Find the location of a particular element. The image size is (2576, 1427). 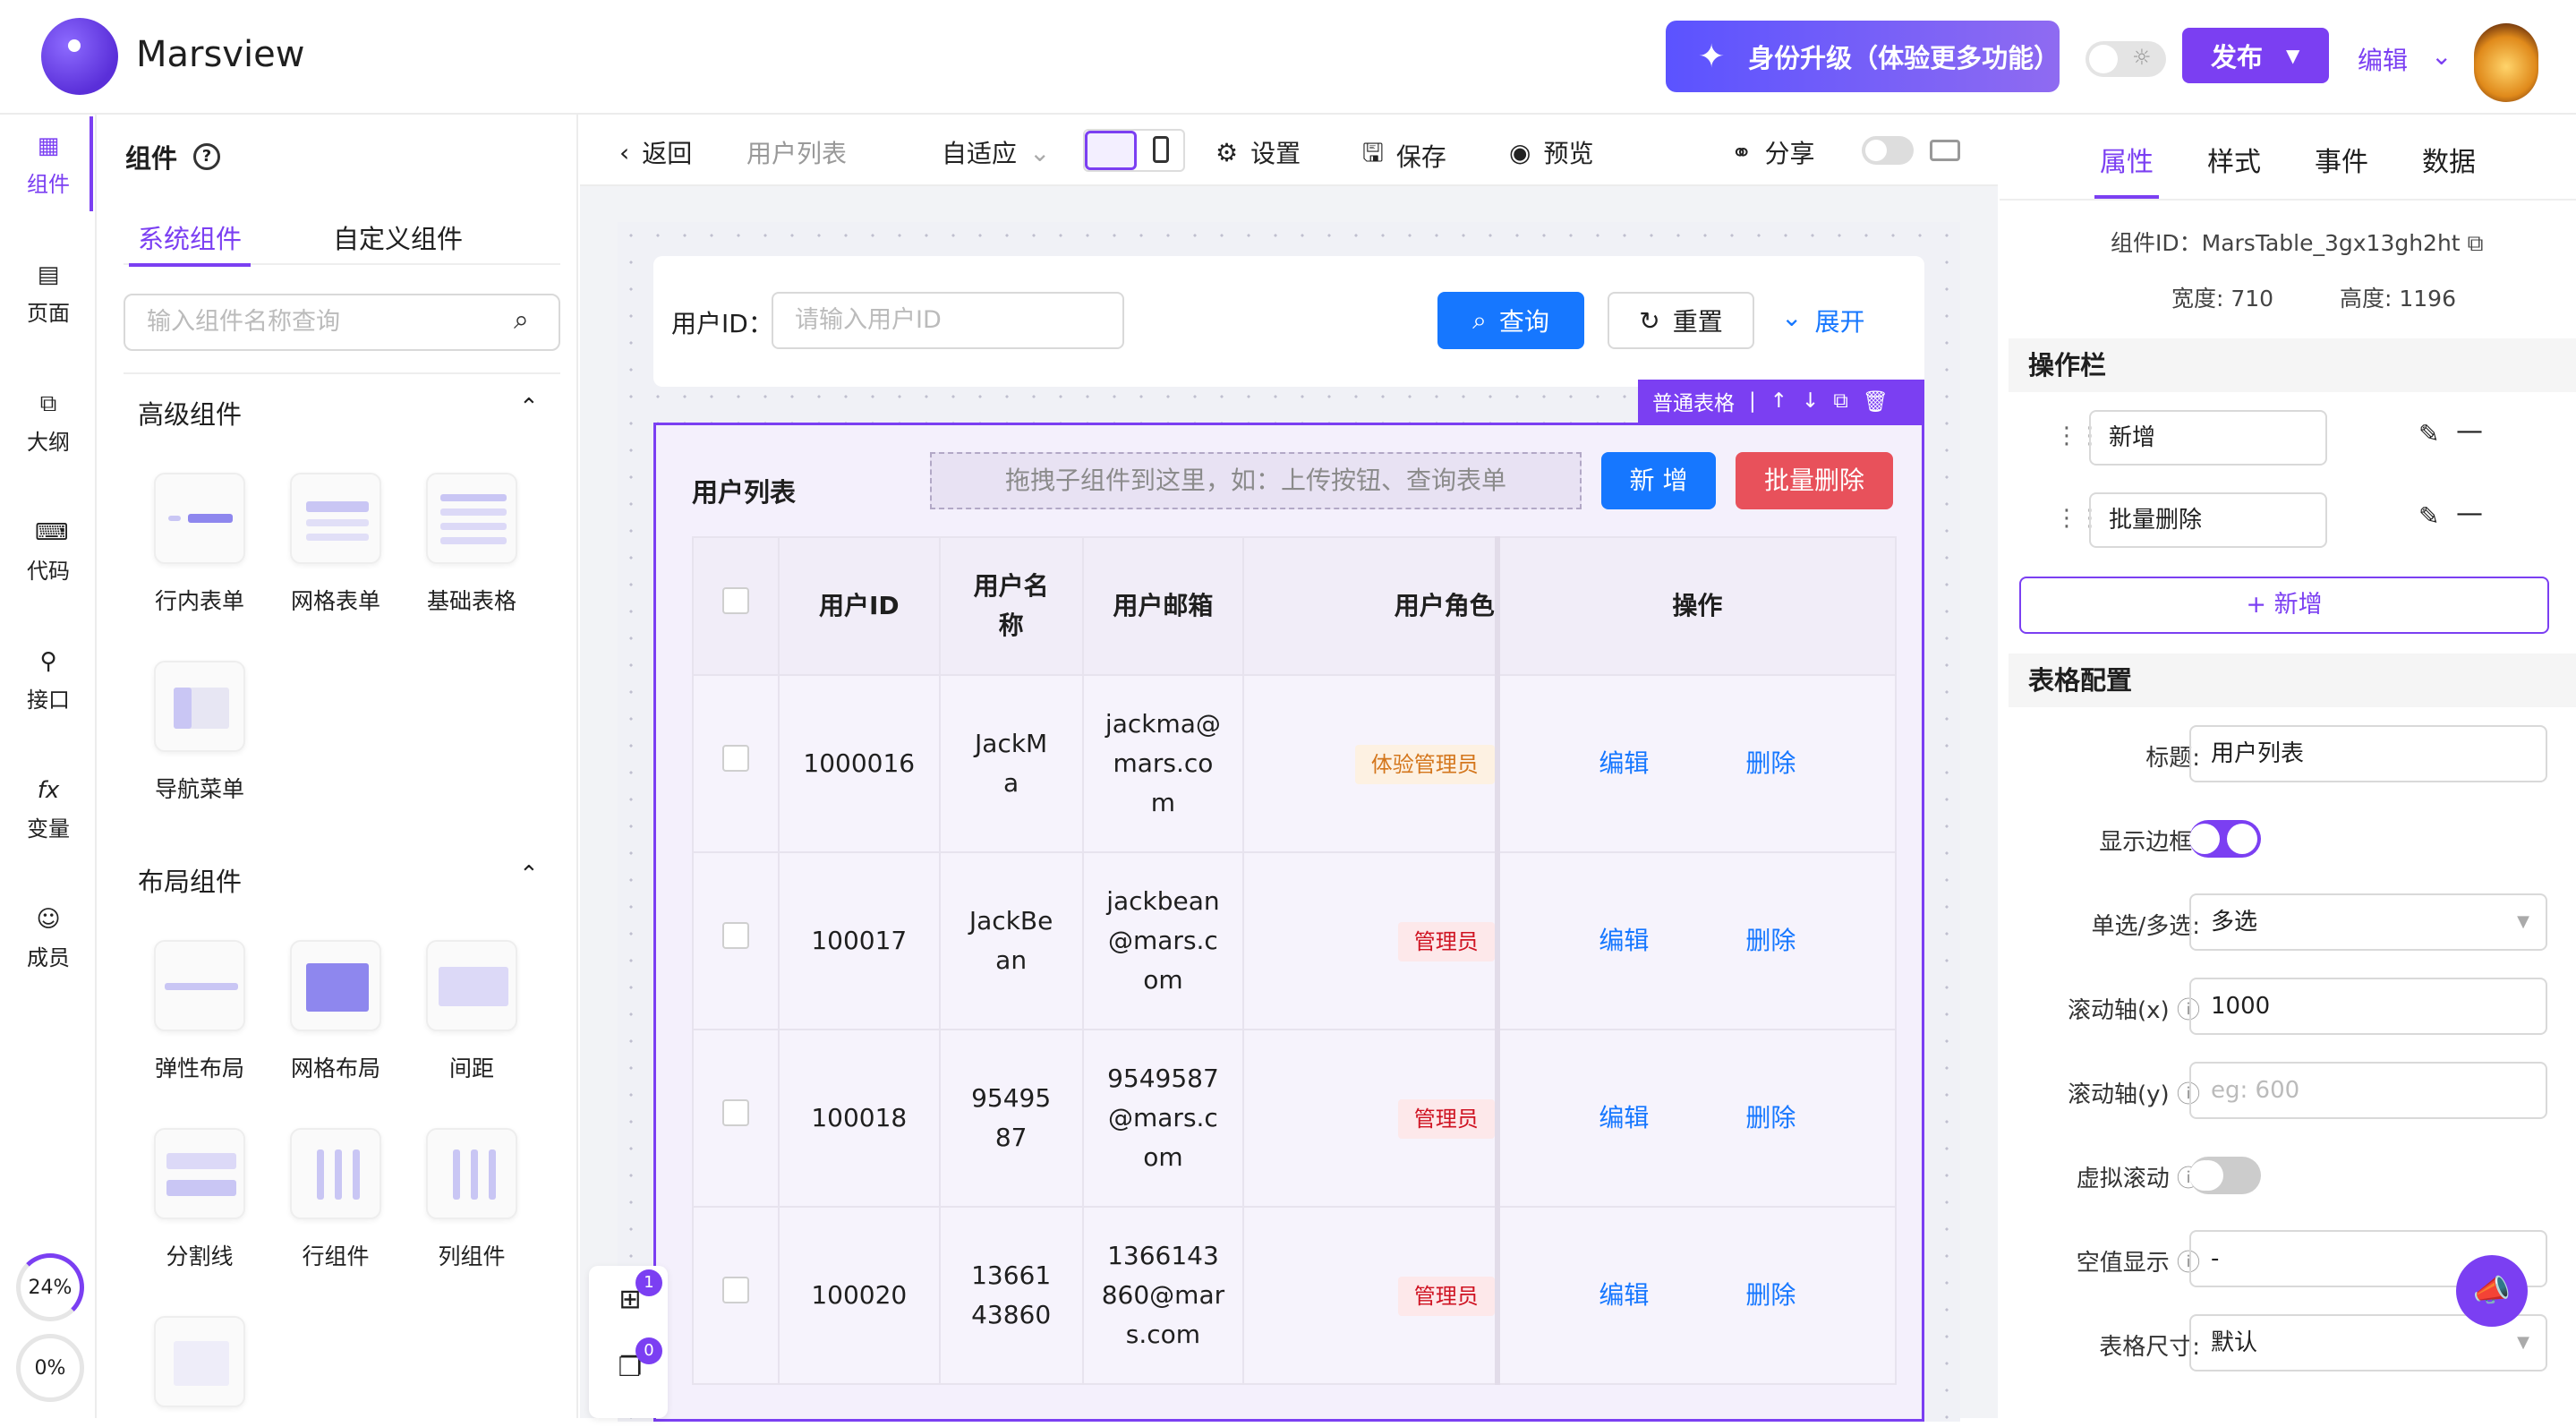

keyboard-icon is located at coordinates (1945, 151).